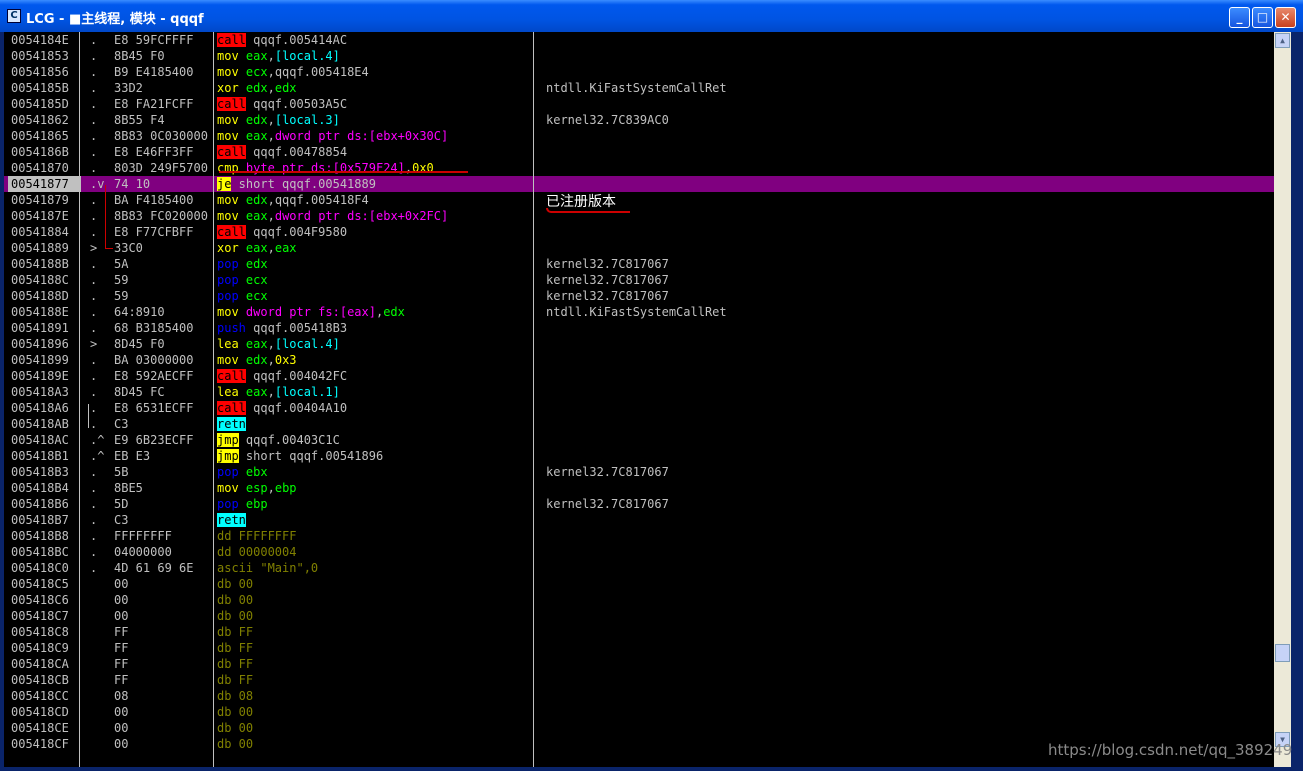 The height and width of the screenshot is (771, 1303). What do you see at coordinates (1239, 17) in the screenshot?
I see `minimize-button: _` at bounding box center [1239, 17].